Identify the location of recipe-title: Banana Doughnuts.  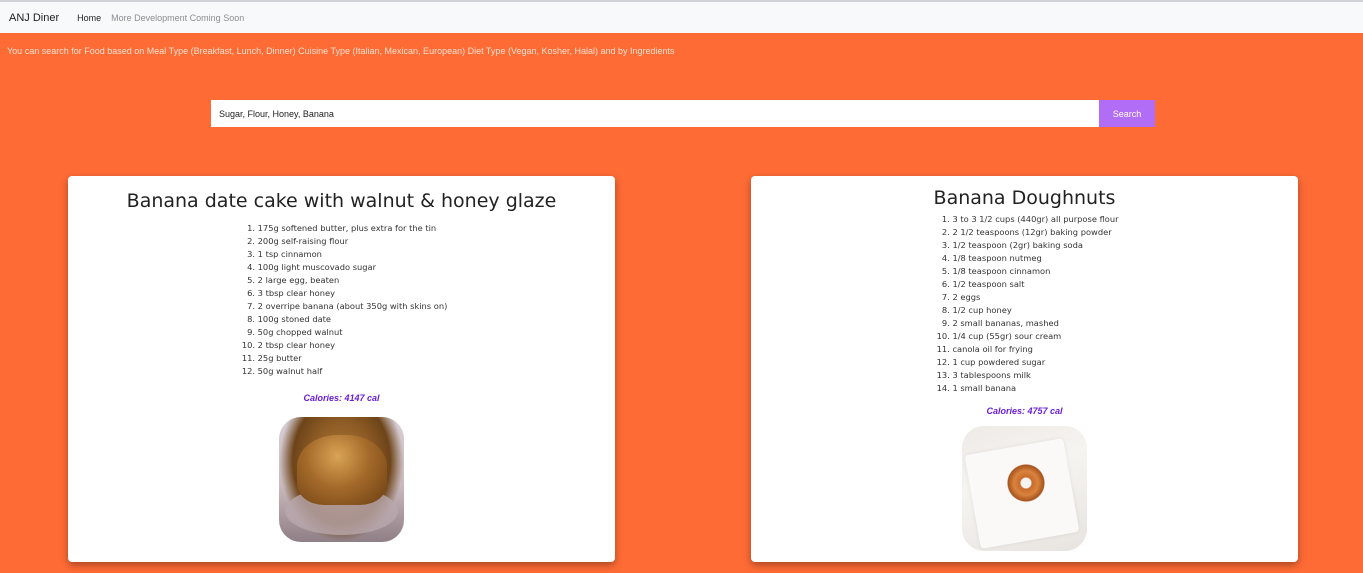
(1024, 198).